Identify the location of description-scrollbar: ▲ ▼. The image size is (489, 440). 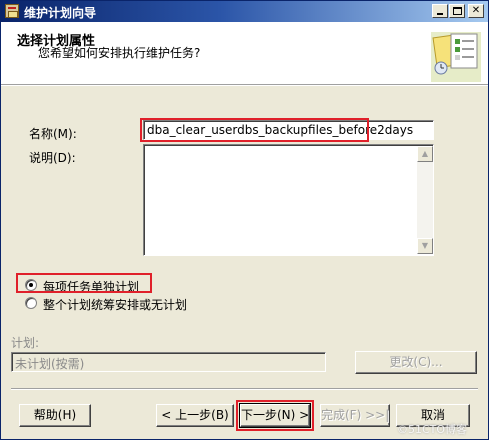
(425, 200).